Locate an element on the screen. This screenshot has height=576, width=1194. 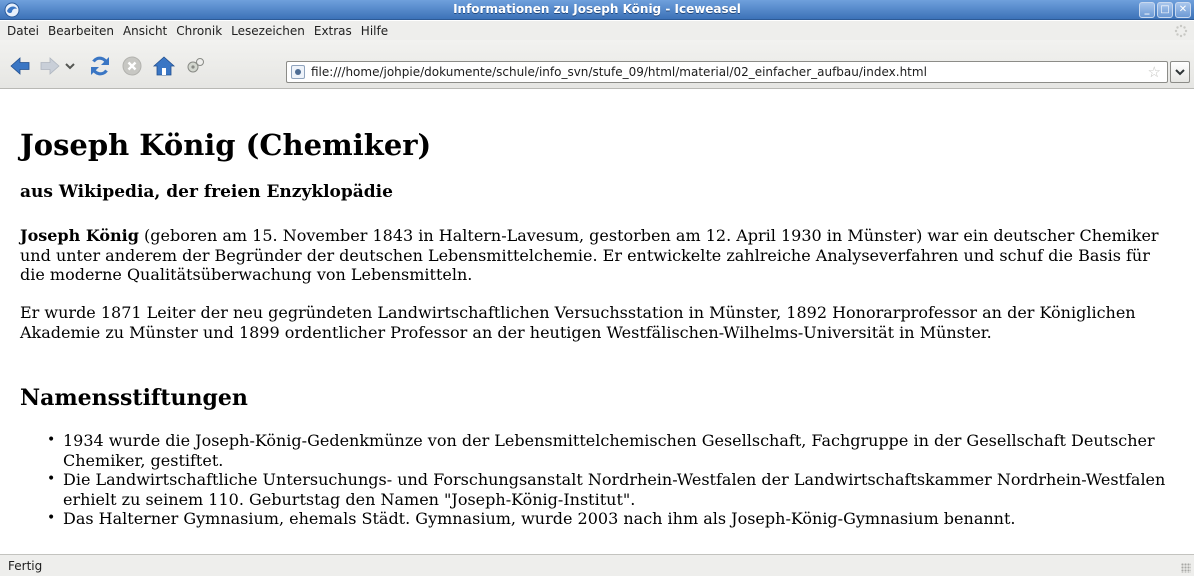
reload-button is located at coordinates (100, 66).